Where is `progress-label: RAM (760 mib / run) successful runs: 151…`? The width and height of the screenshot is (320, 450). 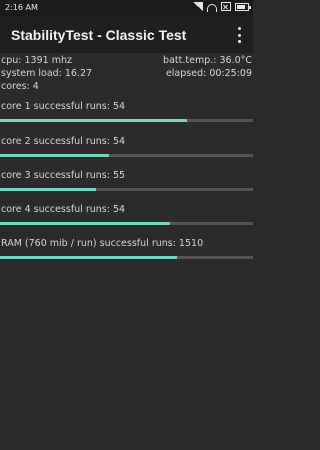
progress-label: RAM (760 mib / run) successful runs: 151… is located at coordinates (102, 243).